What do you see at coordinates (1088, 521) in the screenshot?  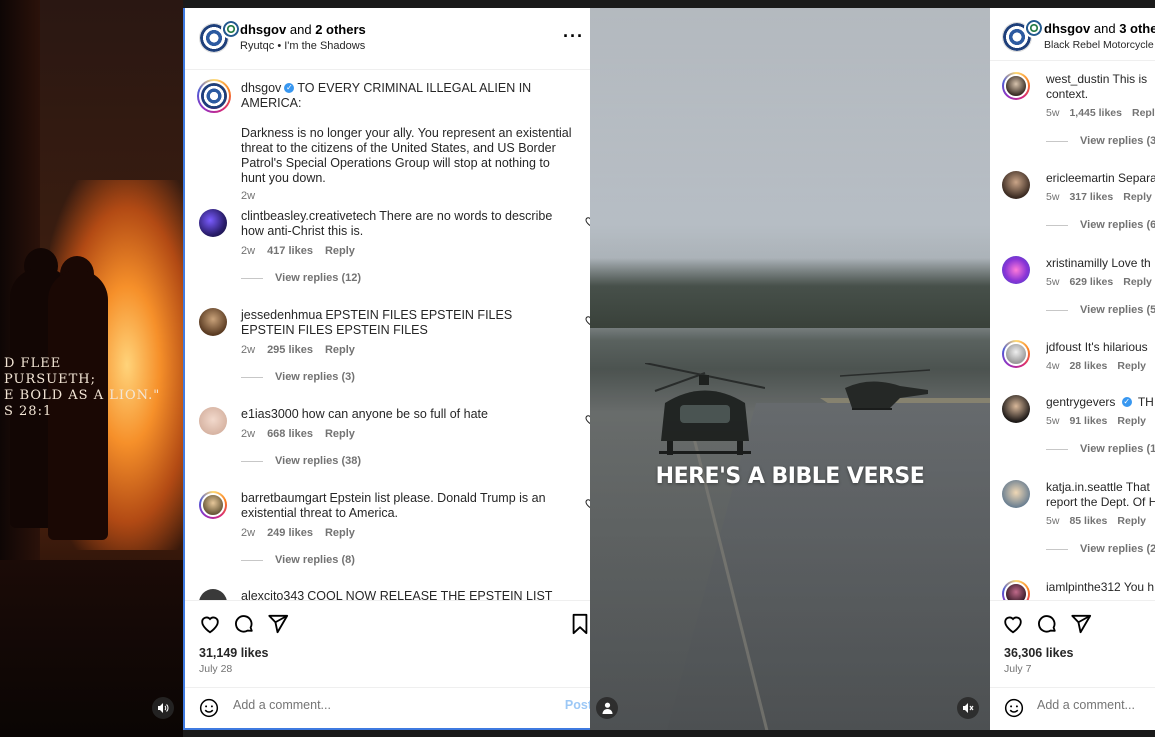 I see `comment-likes: 85 likes` at bounding box center [1088, 521].